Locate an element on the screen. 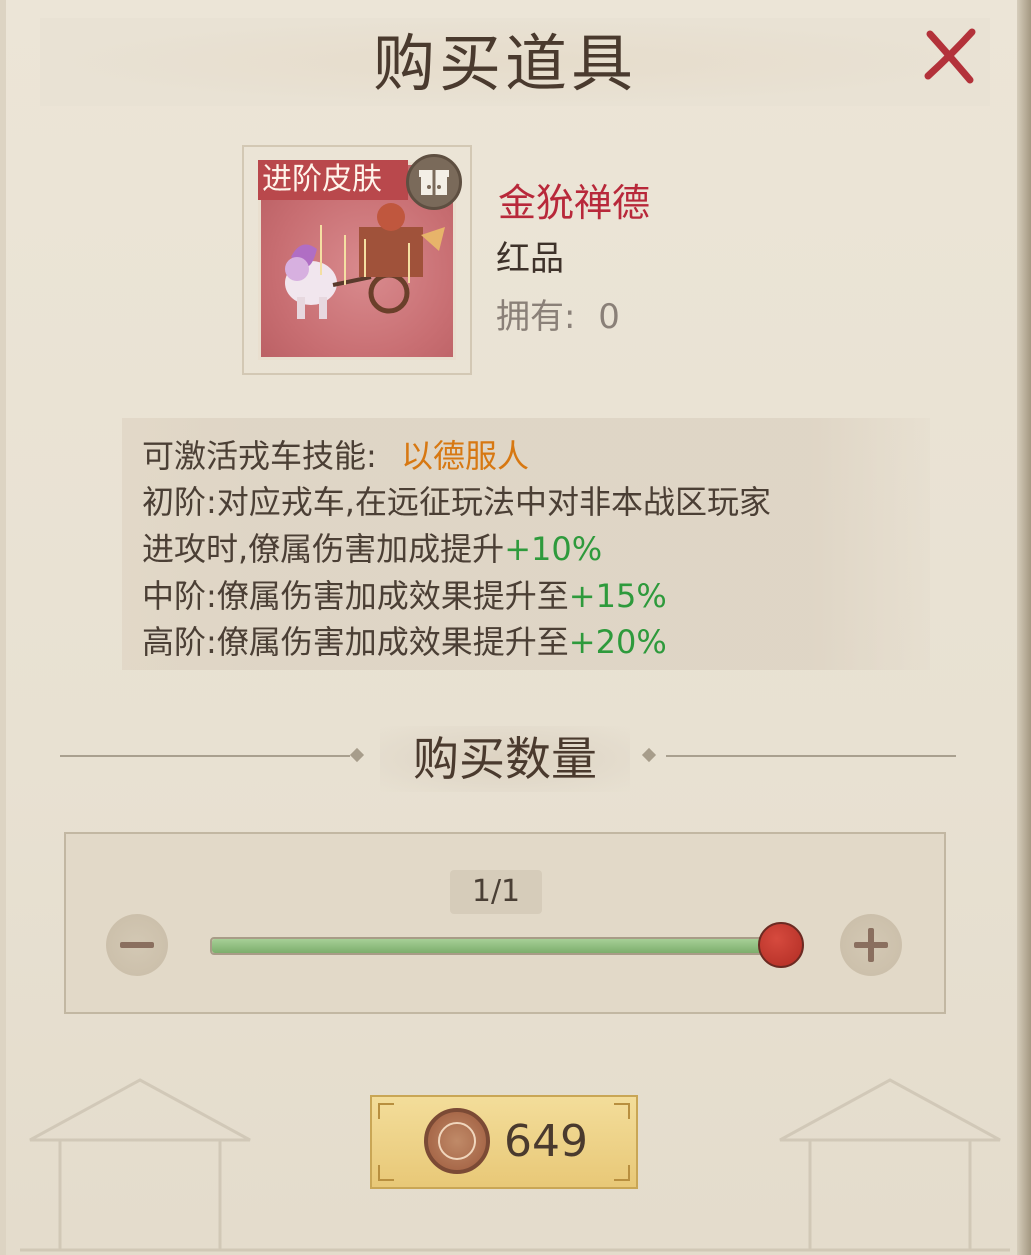 This screenshot has height=1255, width=1031. owned-label: 拥有: is located at coordinates (536, 317).